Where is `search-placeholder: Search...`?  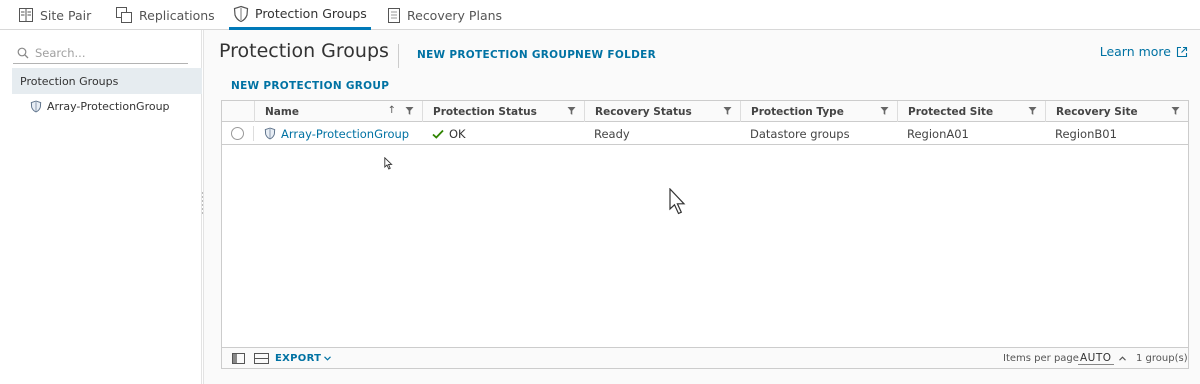 search-placeholder: Search... is located at coordinates (60, 52).